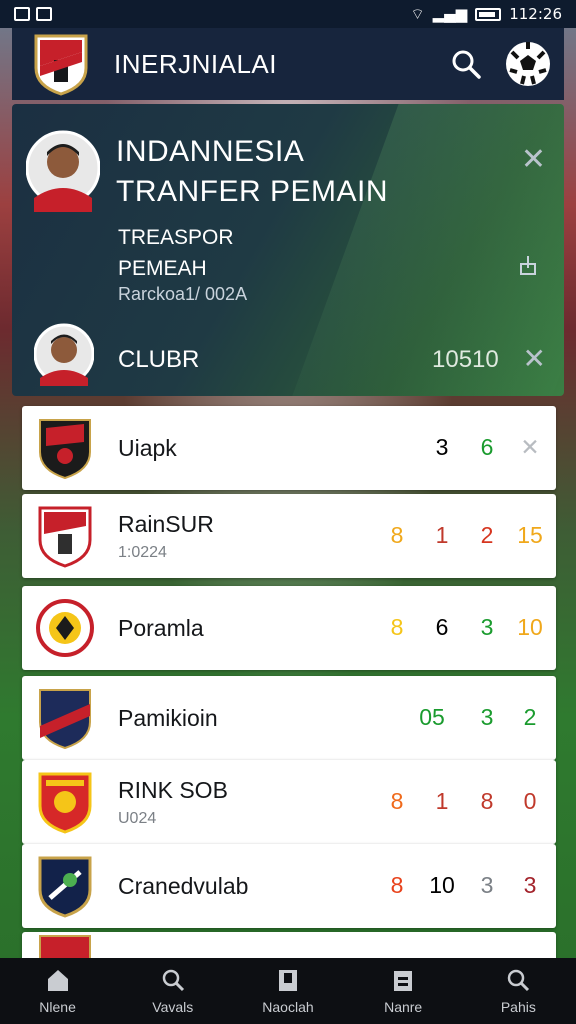 The width and height of the screenshot is (576, 1024). Describe the element at coordinates (195, 63) in the screenshot. I see `app-title: INERJNIALAI` at that location.